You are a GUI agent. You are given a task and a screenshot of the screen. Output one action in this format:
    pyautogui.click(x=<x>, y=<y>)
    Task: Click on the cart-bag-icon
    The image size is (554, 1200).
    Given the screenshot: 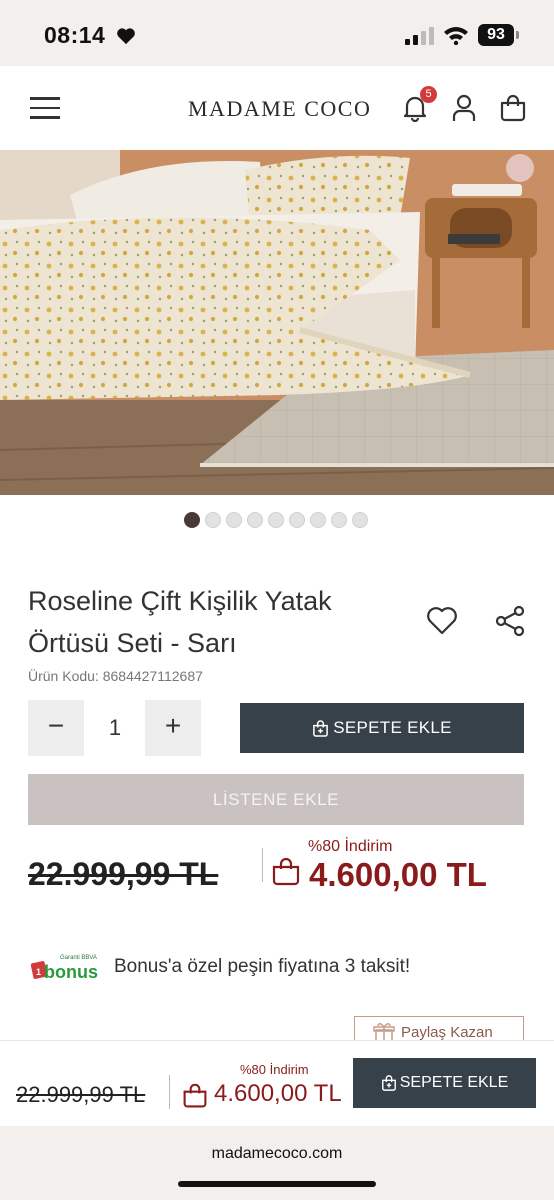 What is the action you would take?
    pyautogui.click(x=513, y=108)
    